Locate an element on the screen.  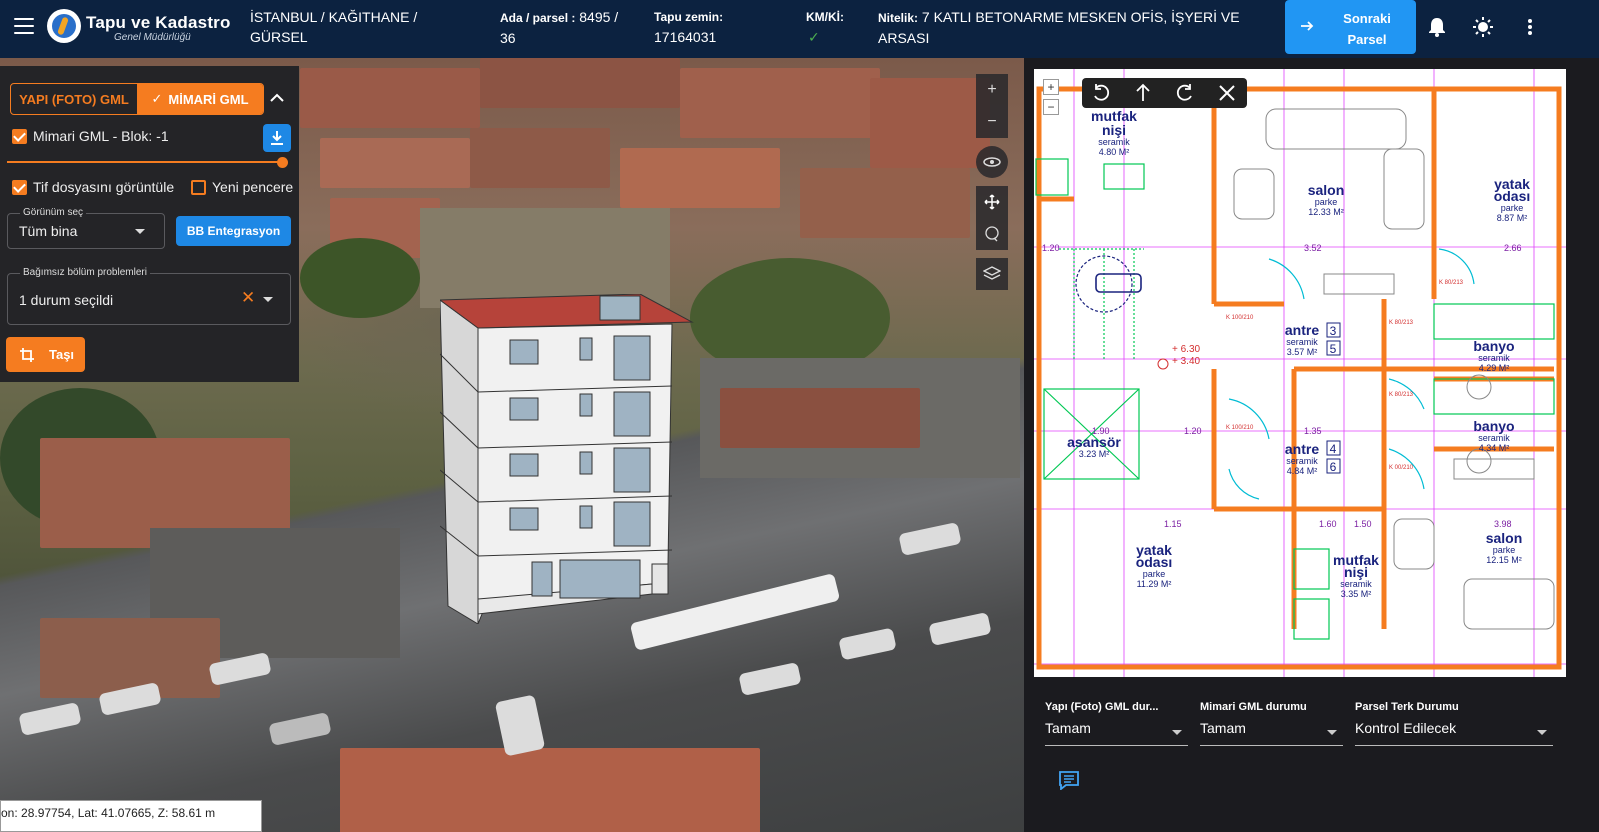
menu-icon is located at coordinates (24, 26).